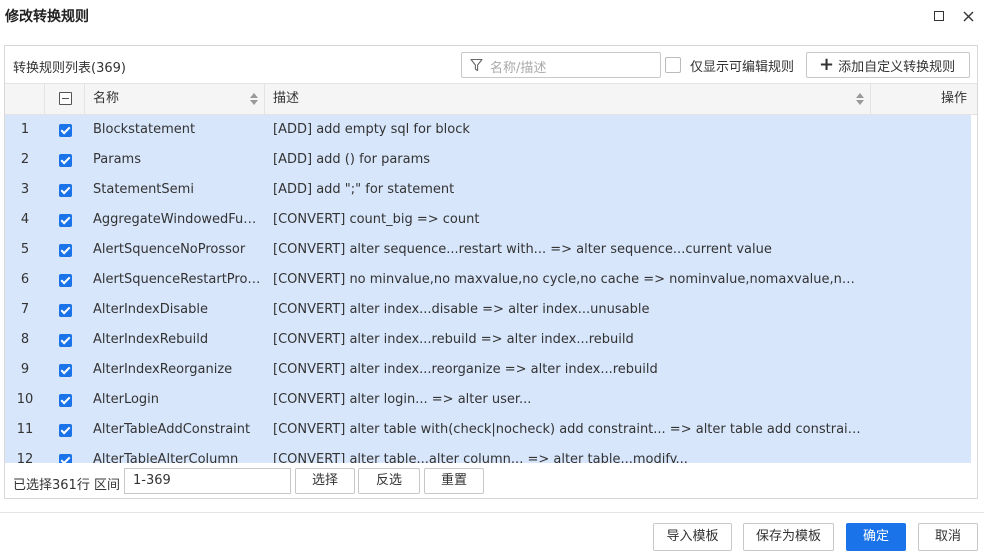 This screenshot has width=984, height=556. What do you see at coordinates (788, 537) in the screenshot?
I see `save-as-template-button: 保存为模板` at bounding box center [788, 537].